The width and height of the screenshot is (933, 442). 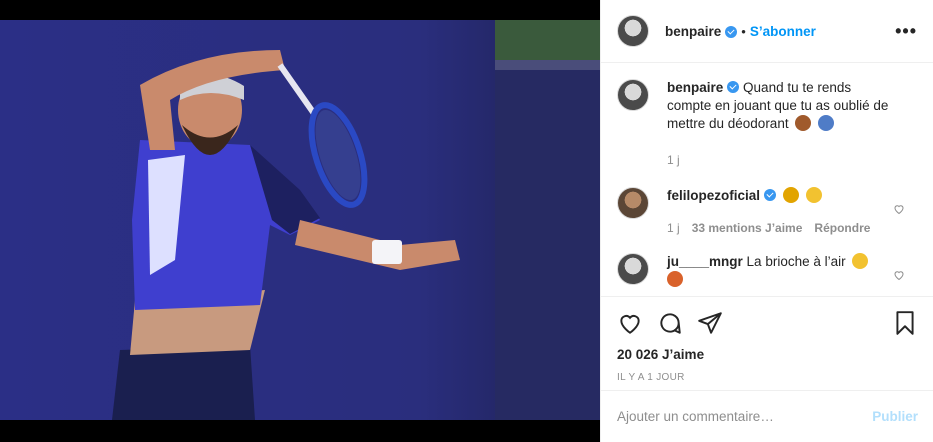 I want to click on like-icon, so click(x=630, y=323).